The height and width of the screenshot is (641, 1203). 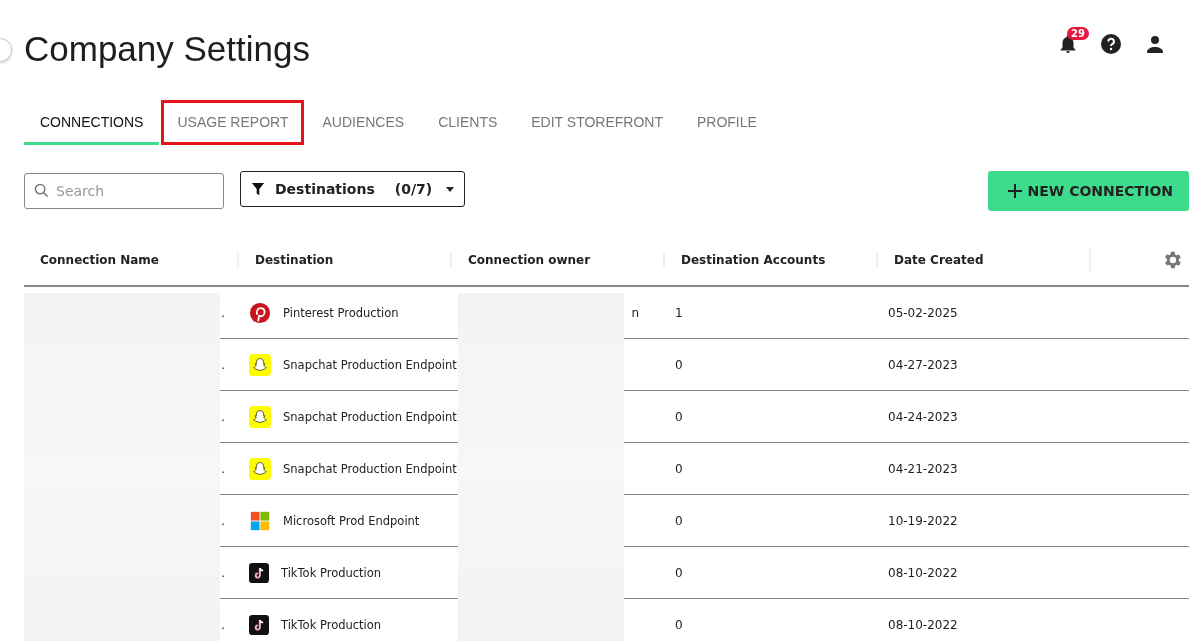 I want to click on column-header: Date Created, so click(x=939, y=260).